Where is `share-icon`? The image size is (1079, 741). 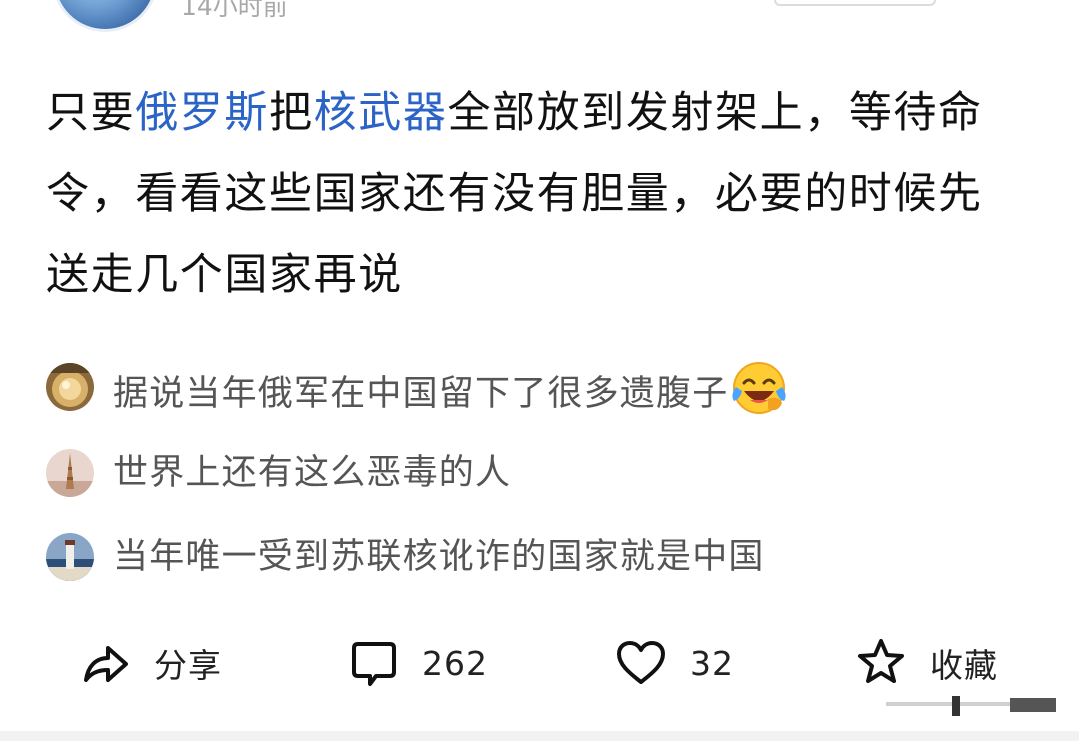 share-icon is located at coordinates (106, 664).